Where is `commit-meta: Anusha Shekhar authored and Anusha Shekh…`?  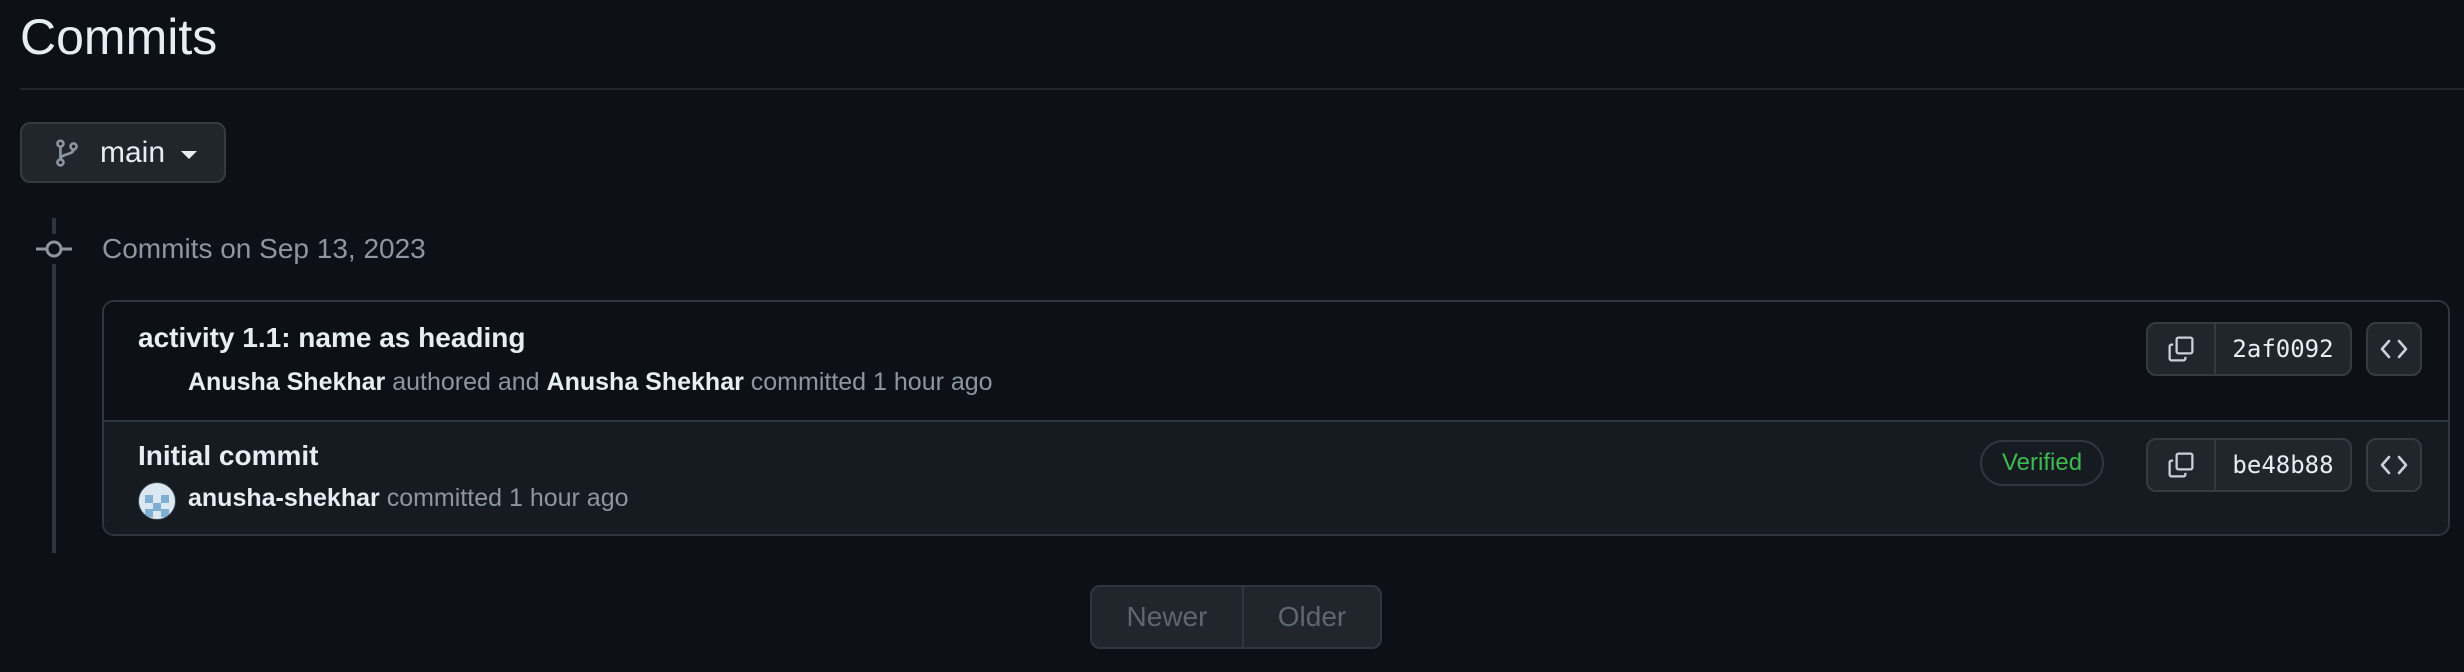
commit-meta: Anusha Shekhar authored and Anusha Shekh… is located at coordinates (590, 382).